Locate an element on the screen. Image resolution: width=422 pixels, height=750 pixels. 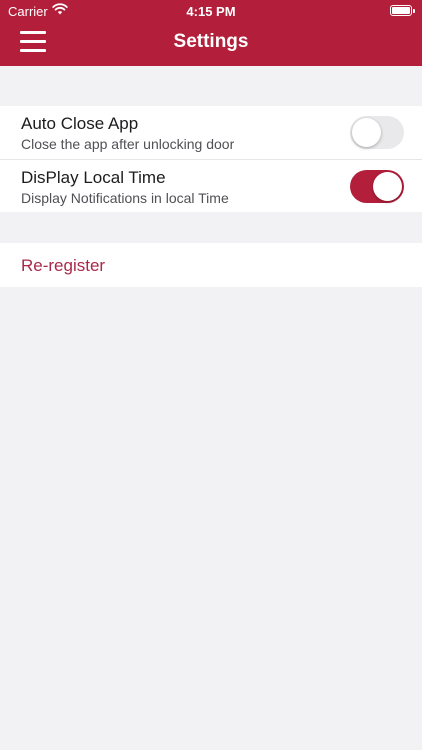
auto-close-description: Close the app after unlocking door is located at coordinates (128, 144).